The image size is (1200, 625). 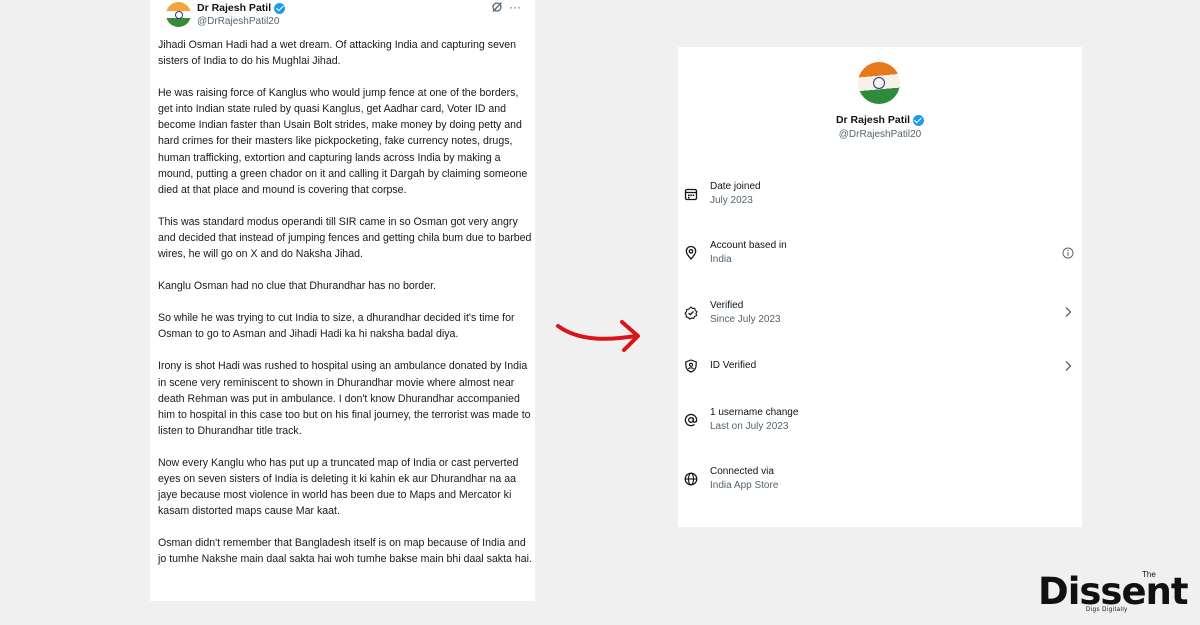 I want to click on logo-tagline: Digs Digitally, so click(x=1107, y=610).